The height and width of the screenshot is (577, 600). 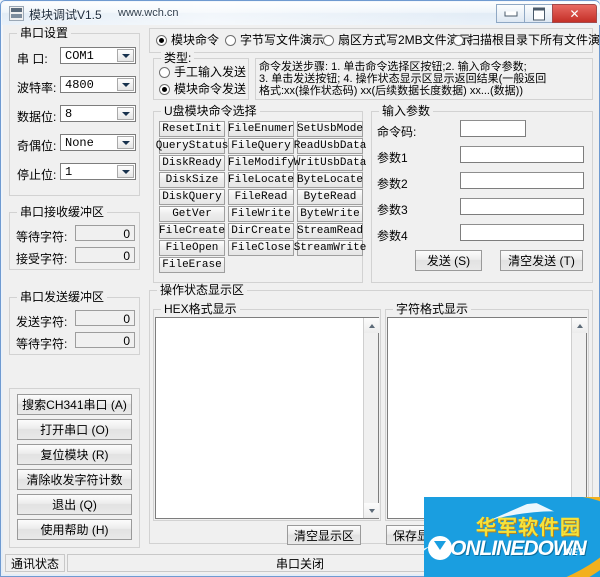 I want to click on cmd-fileopen-button: FileOpen, so click(x=192, y=248).